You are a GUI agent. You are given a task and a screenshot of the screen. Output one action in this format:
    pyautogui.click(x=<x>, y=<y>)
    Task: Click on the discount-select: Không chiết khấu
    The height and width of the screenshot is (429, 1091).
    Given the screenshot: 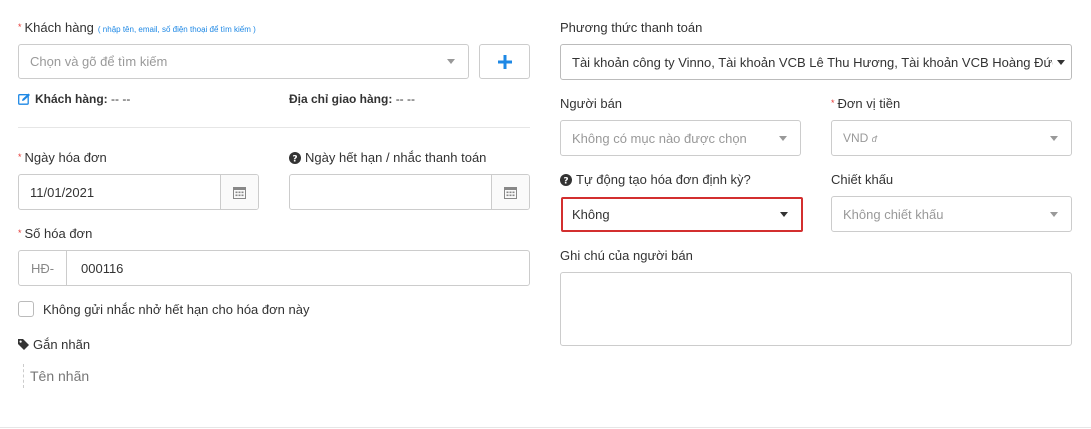 What is the action you would take?
    pyautogui.click(x=951, y=214)
    